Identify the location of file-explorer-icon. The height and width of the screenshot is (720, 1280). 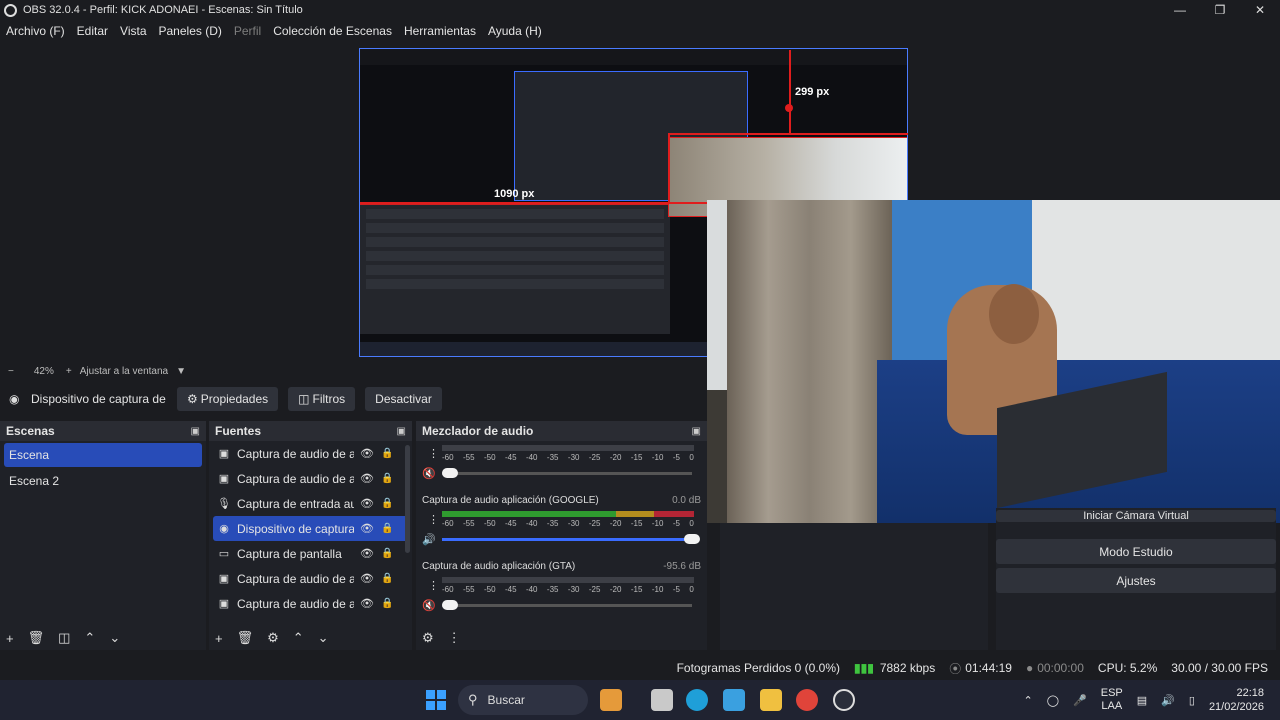
(771, 700).